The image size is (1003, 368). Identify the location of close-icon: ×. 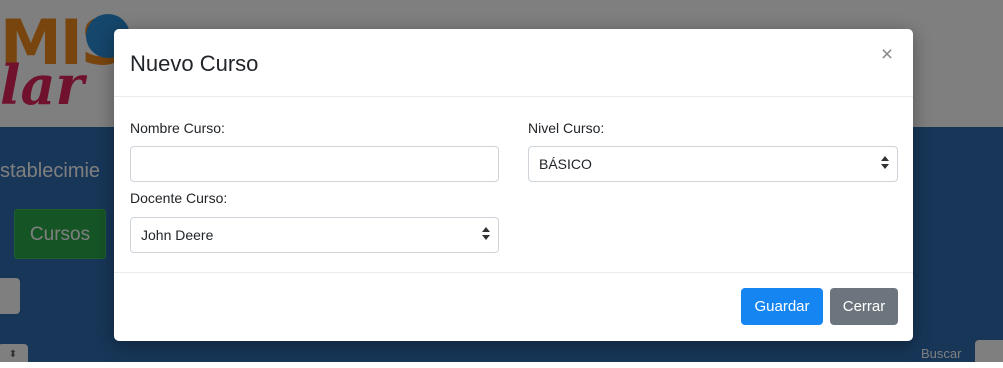
(887, 55).